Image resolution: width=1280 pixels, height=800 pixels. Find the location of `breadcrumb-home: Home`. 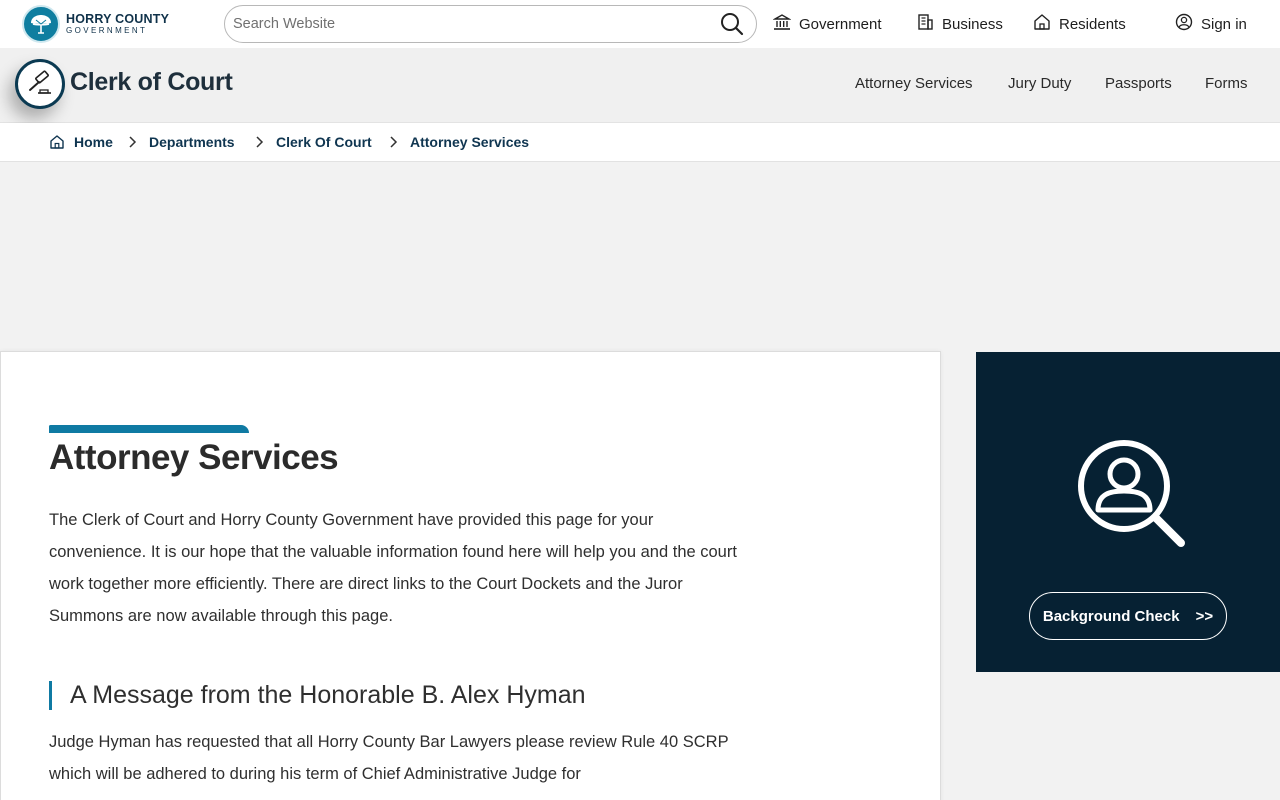

breadcrumb-home: Home is located at coordinates (93, 142).